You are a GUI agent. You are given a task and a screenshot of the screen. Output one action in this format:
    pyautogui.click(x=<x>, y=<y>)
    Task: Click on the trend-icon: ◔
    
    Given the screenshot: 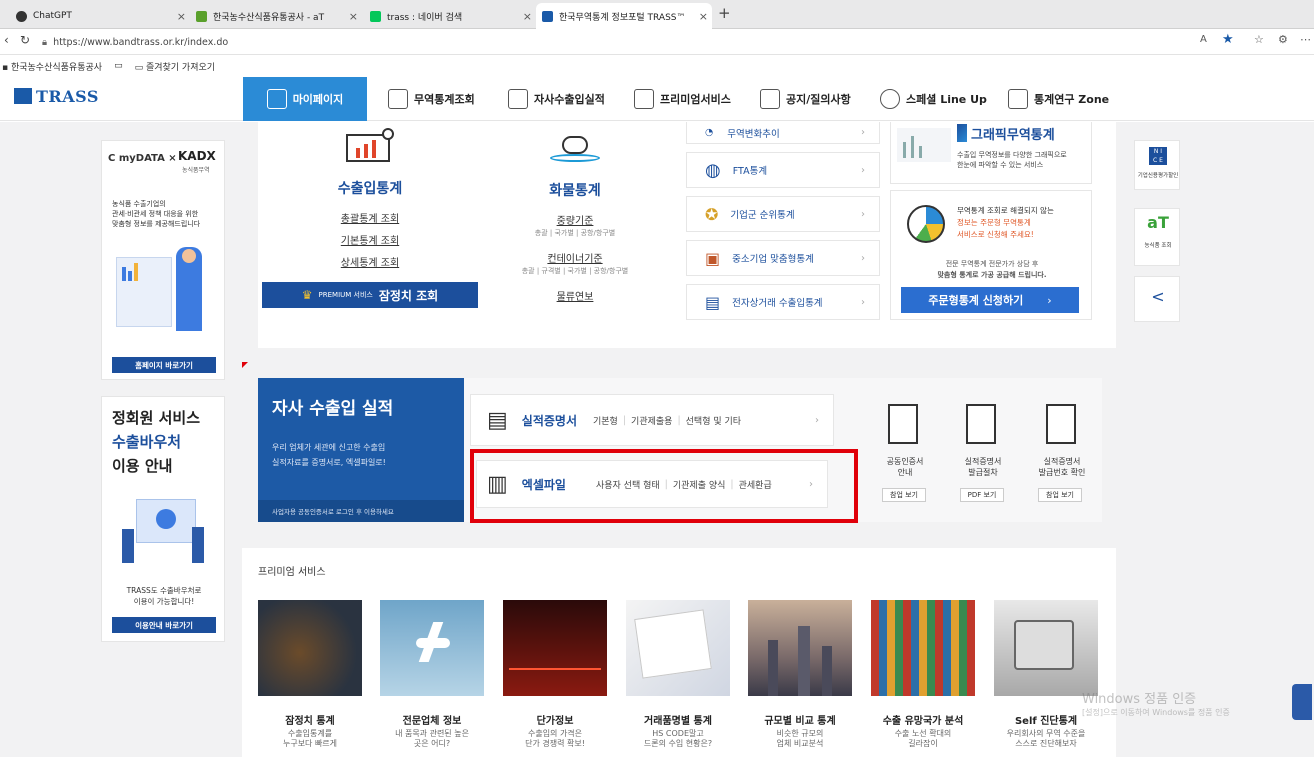 What is the action you would take?
    pyautogui.click(x=709, y=132)
    